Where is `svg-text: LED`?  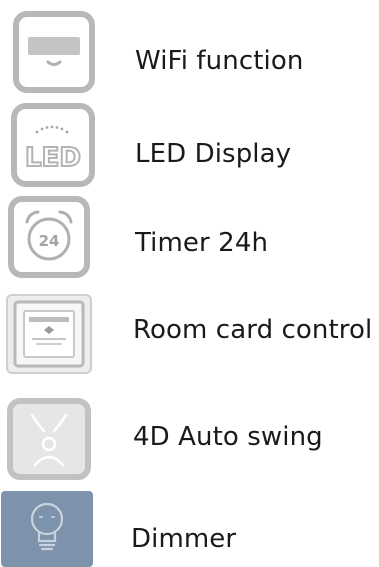
svg-text: LED is located at coordinates (53, 158).